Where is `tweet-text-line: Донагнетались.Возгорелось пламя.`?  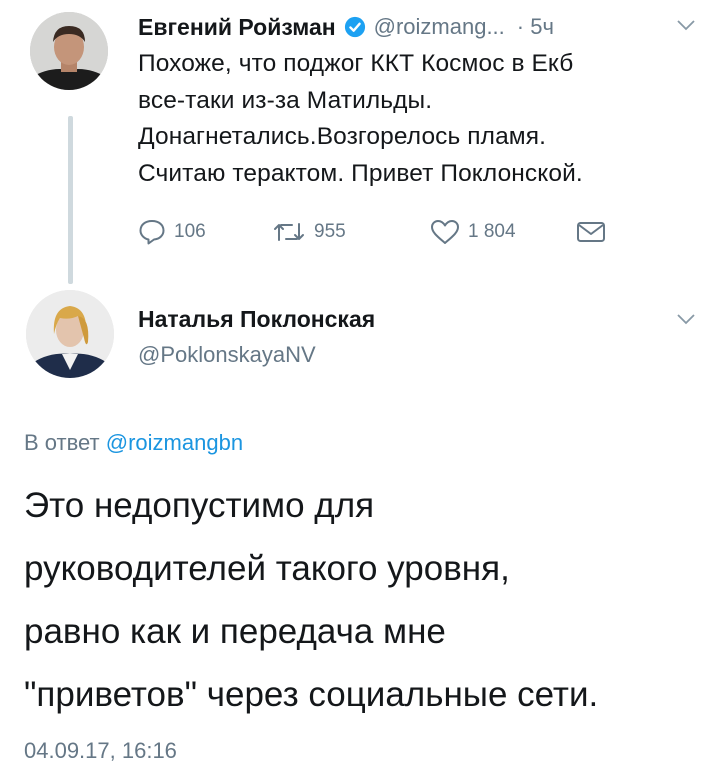
tweet-text-line: Донагнетались.Возгорелось пламя. is located at coordinates (342, 136).